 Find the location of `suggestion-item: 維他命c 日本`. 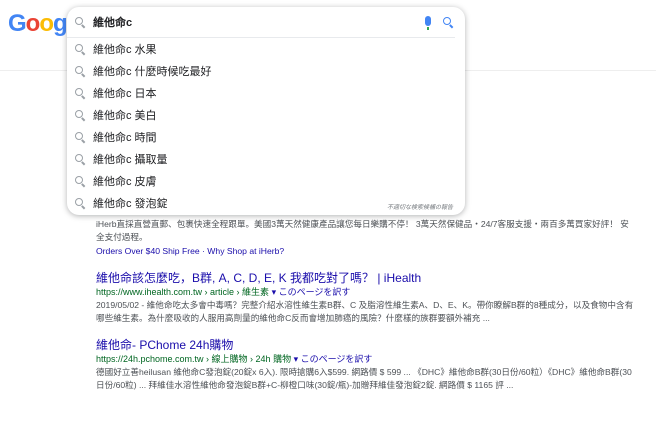

suggestion-item: 維他命c 日本 is located at coordinates (266, 93).